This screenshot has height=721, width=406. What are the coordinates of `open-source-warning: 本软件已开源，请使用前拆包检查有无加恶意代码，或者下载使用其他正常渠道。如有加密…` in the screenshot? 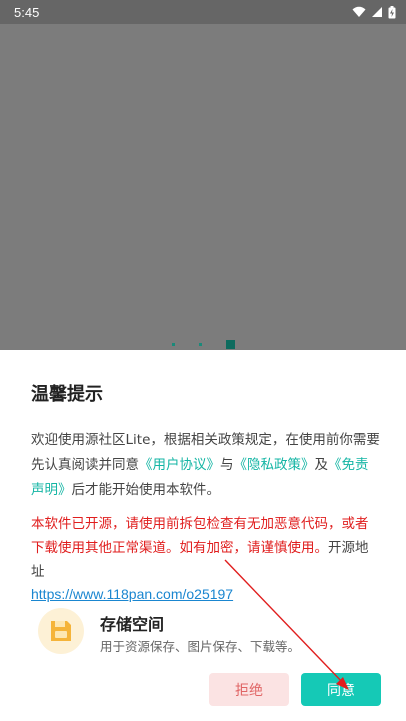 It's located at (206, 558).